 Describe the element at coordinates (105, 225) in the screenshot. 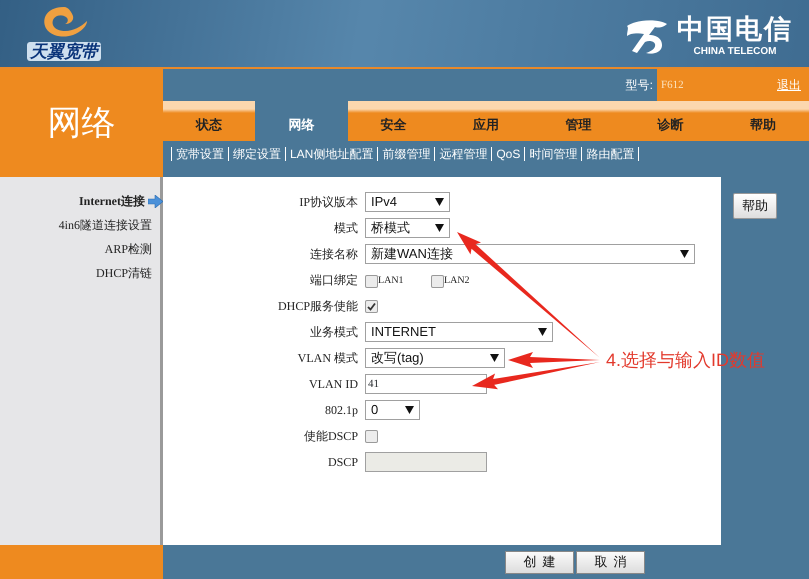

I see `sidebar-item: 4in6隧道连接设置` at that location.